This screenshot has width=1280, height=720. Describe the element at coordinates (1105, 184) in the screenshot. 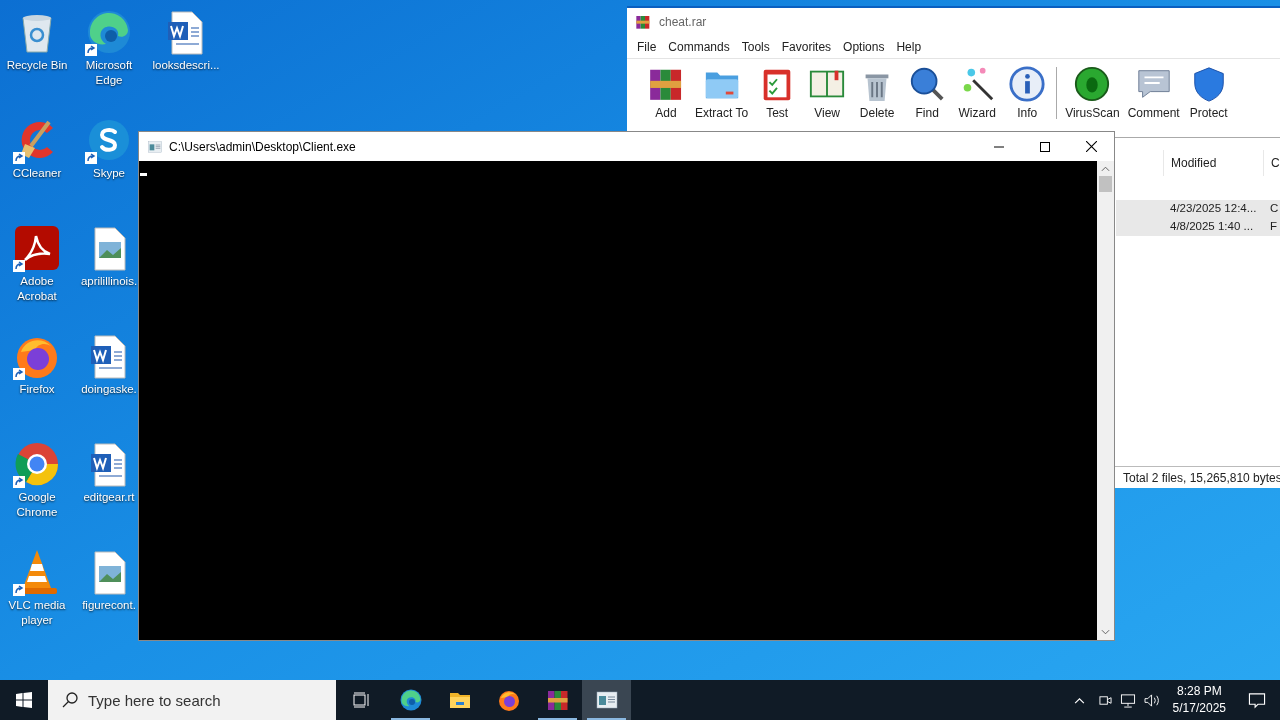

I see `scrollbar-thumb` at that location.